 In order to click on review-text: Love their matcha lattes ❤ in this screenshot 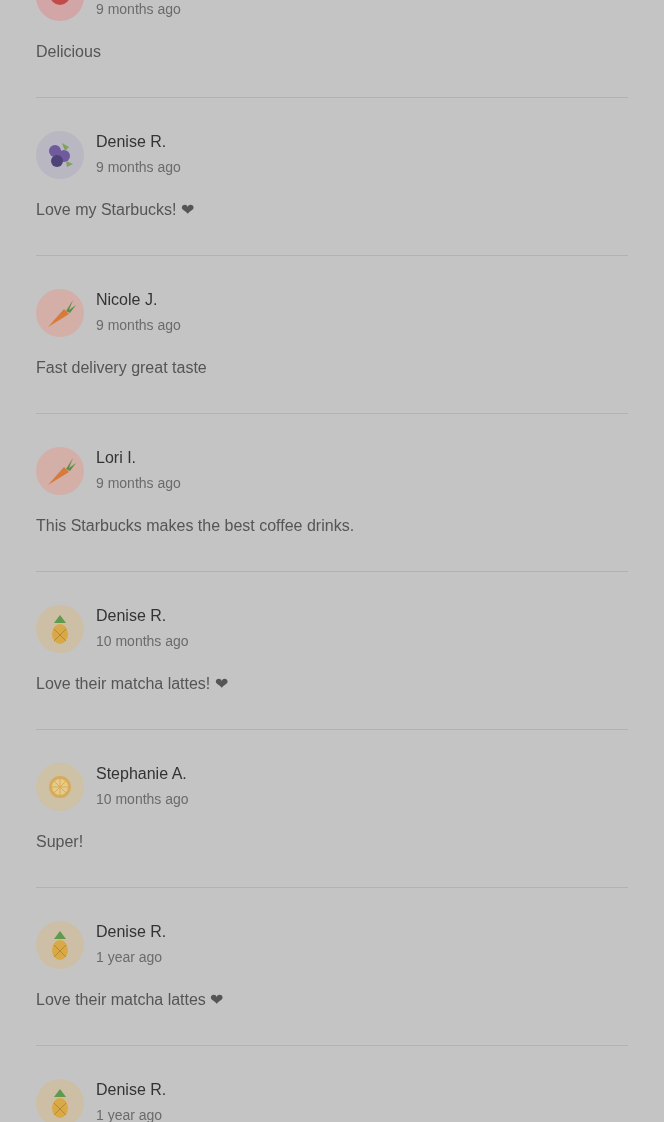, I will do `click(130, 1000)`.